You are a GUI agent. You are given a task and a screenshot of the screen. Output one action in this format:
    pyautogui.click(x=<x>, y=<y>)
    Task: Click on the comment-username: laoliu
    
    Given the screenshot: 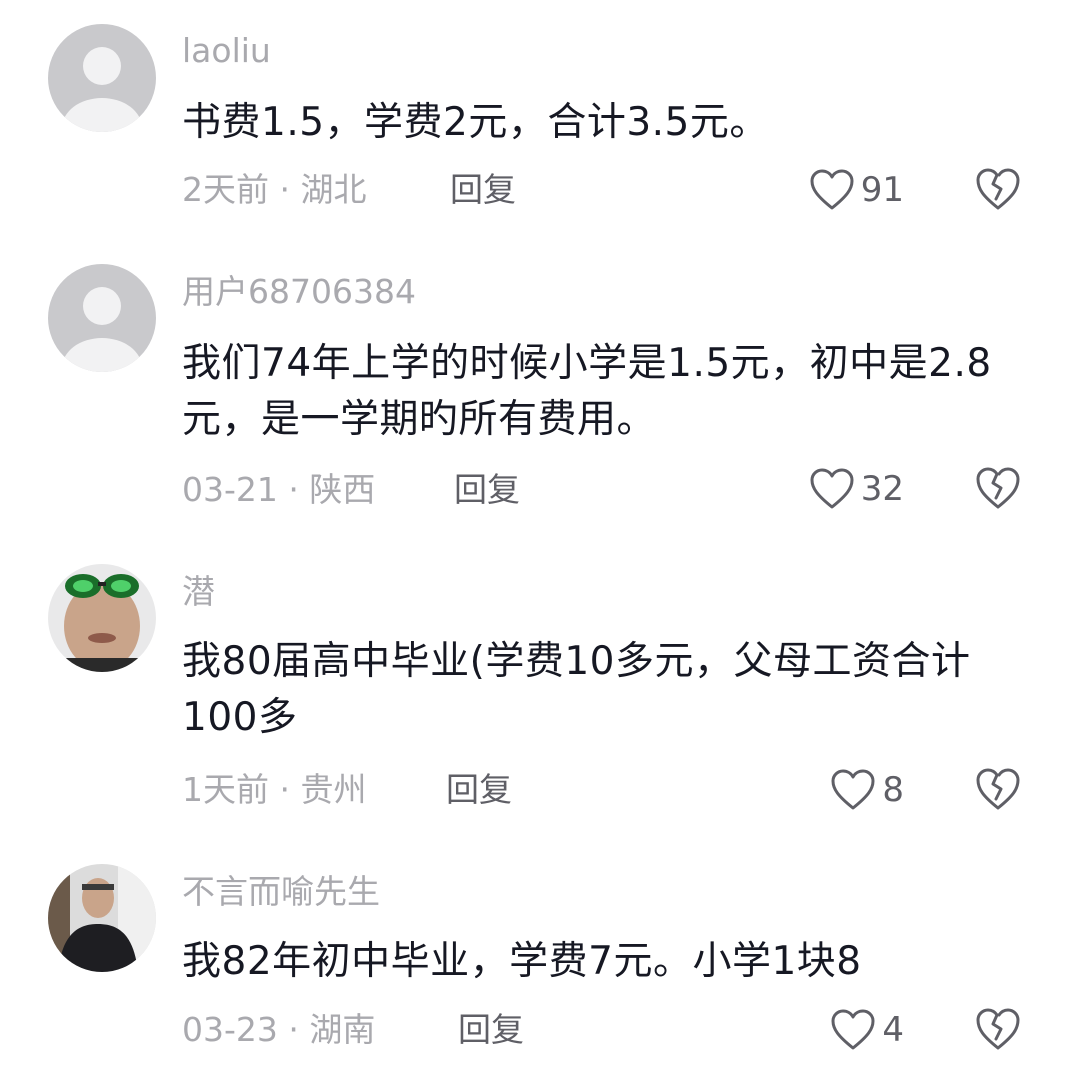 What is the action you would take?
    pyautogui.click(x=226, y=51)
    